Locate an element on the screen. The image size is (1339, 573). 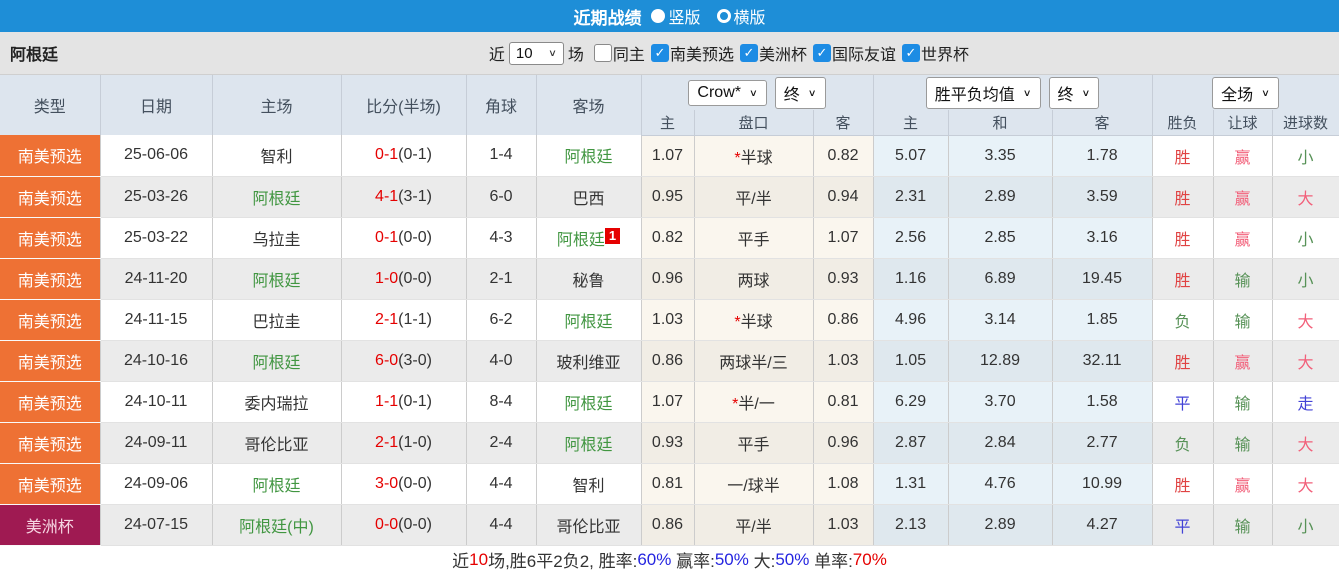
filter-label: 国际友谊 is located at coordinates (863, 55).